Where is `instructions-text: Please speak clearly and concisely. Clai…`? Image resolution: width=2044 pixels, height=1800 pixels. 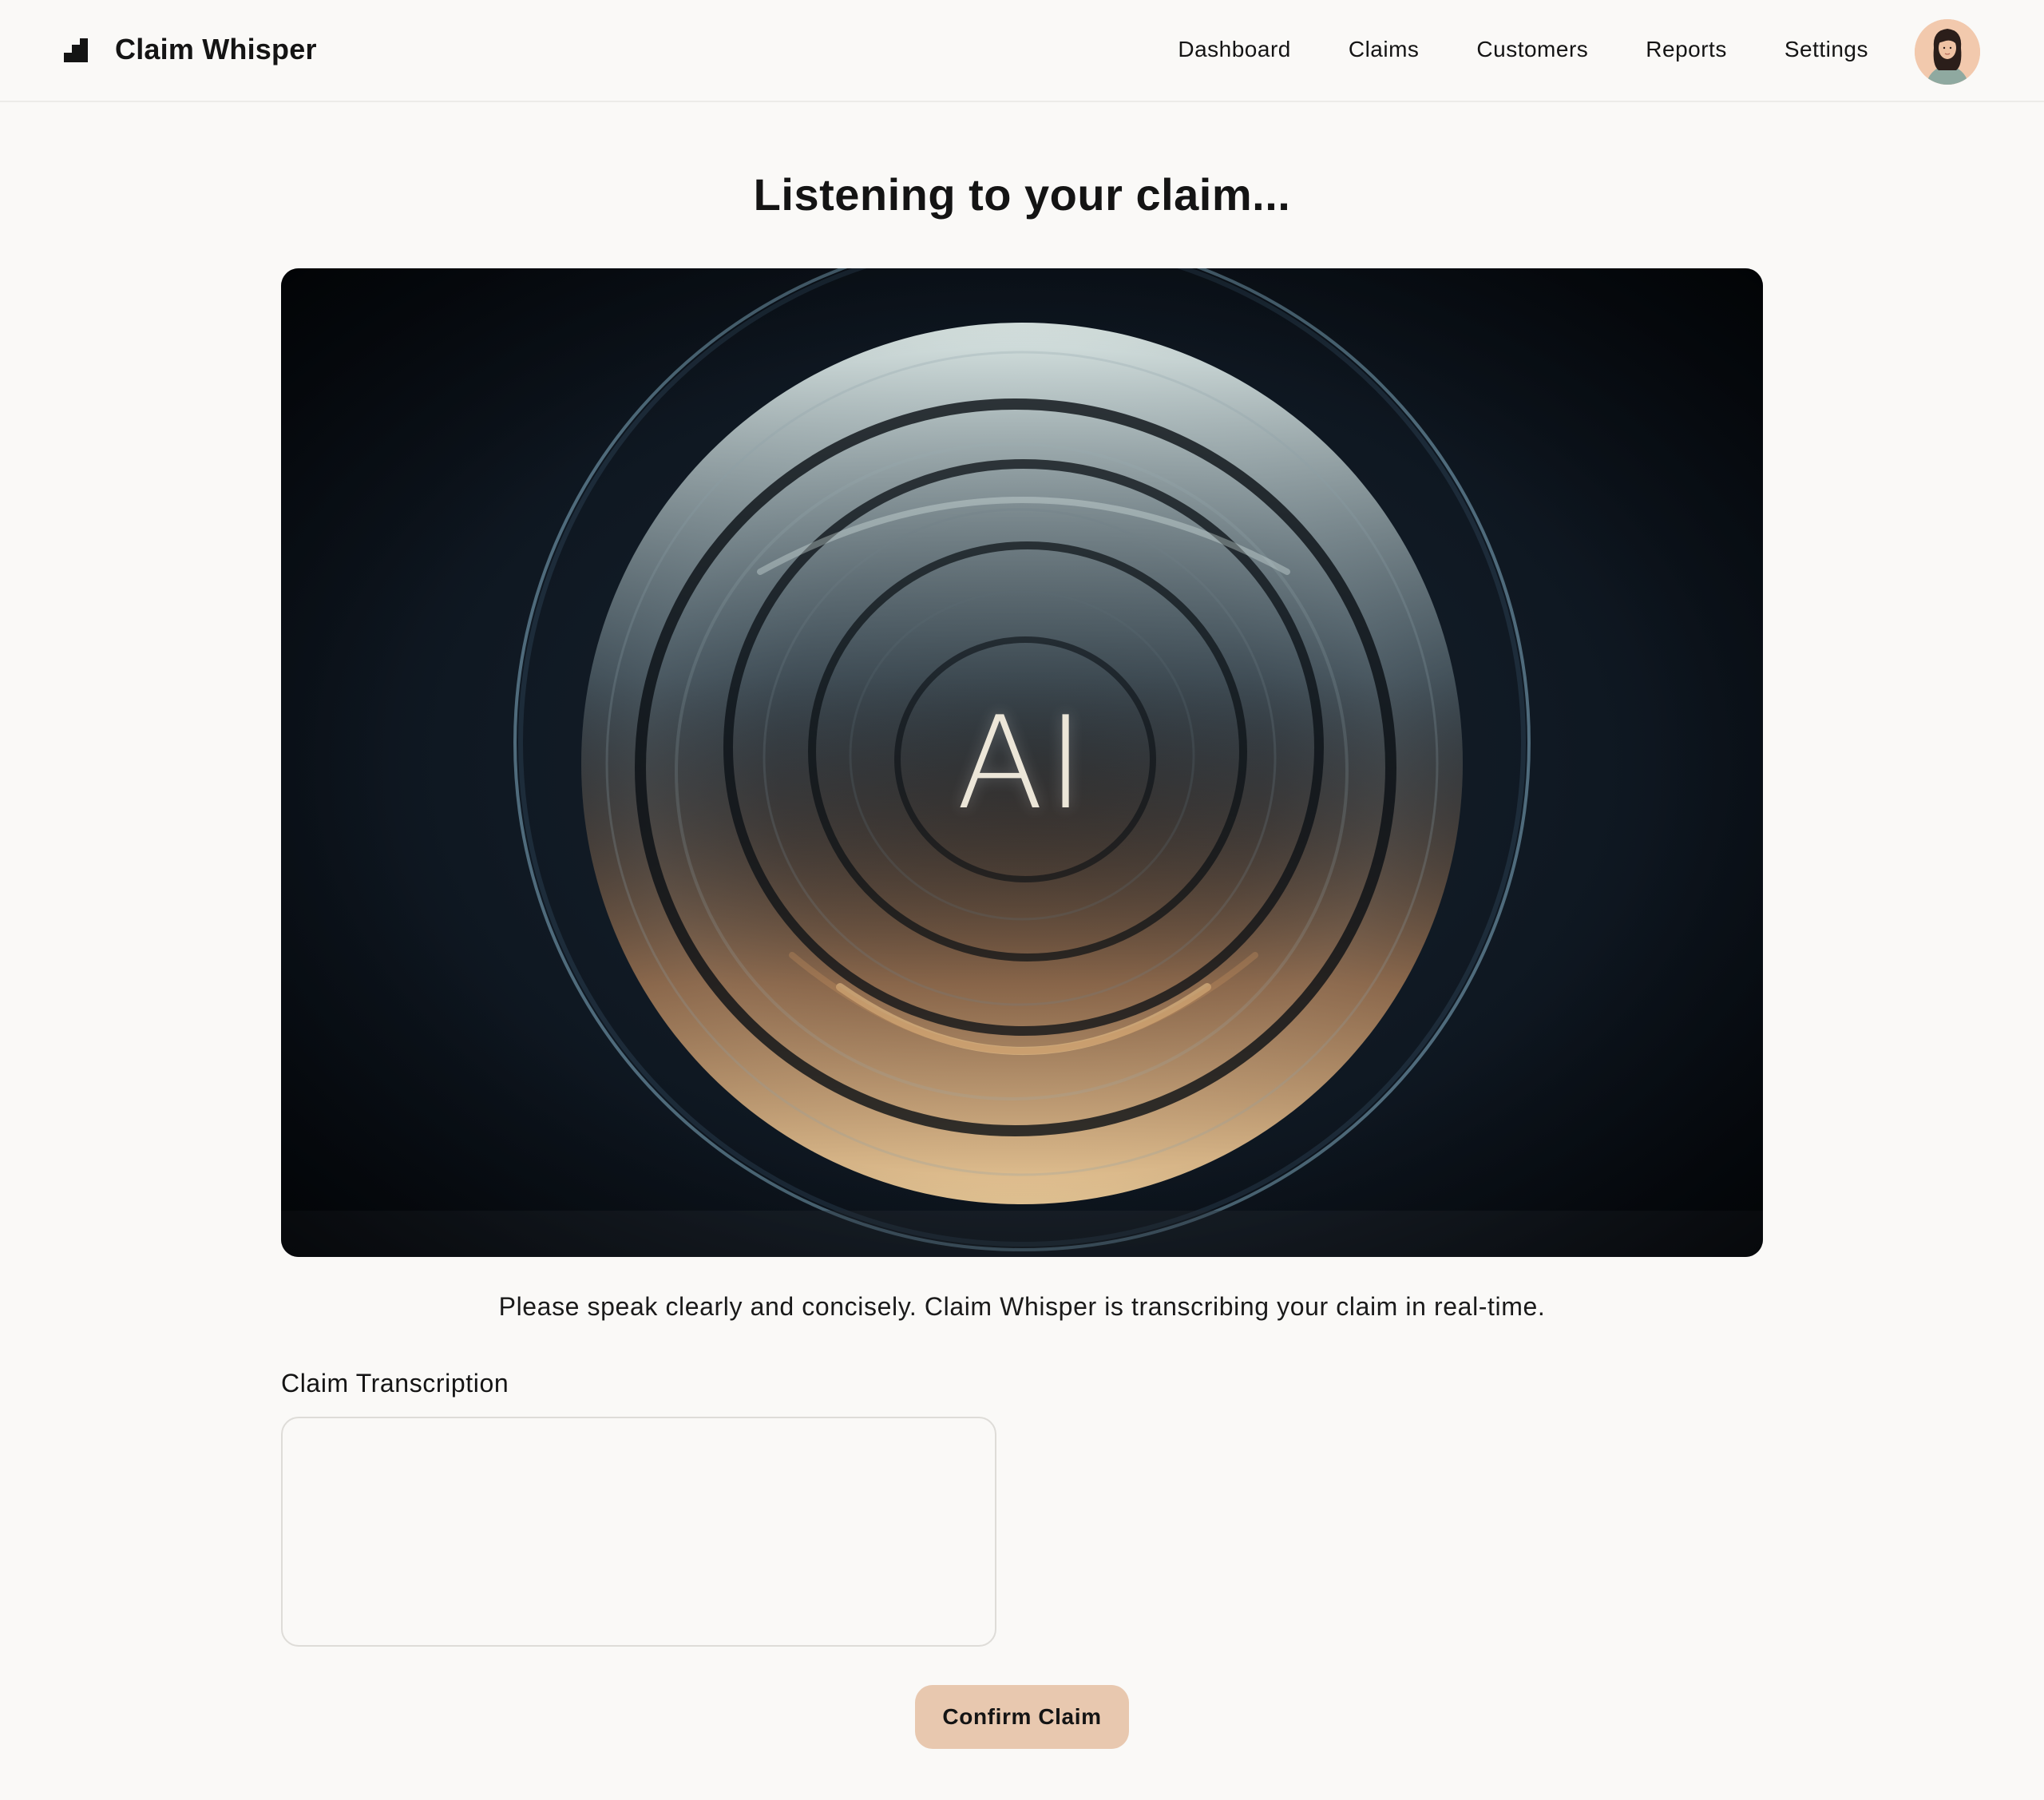 instructions-text: Please speak clearly and concisely. Clai… is located at coordinates (1022, 1306).